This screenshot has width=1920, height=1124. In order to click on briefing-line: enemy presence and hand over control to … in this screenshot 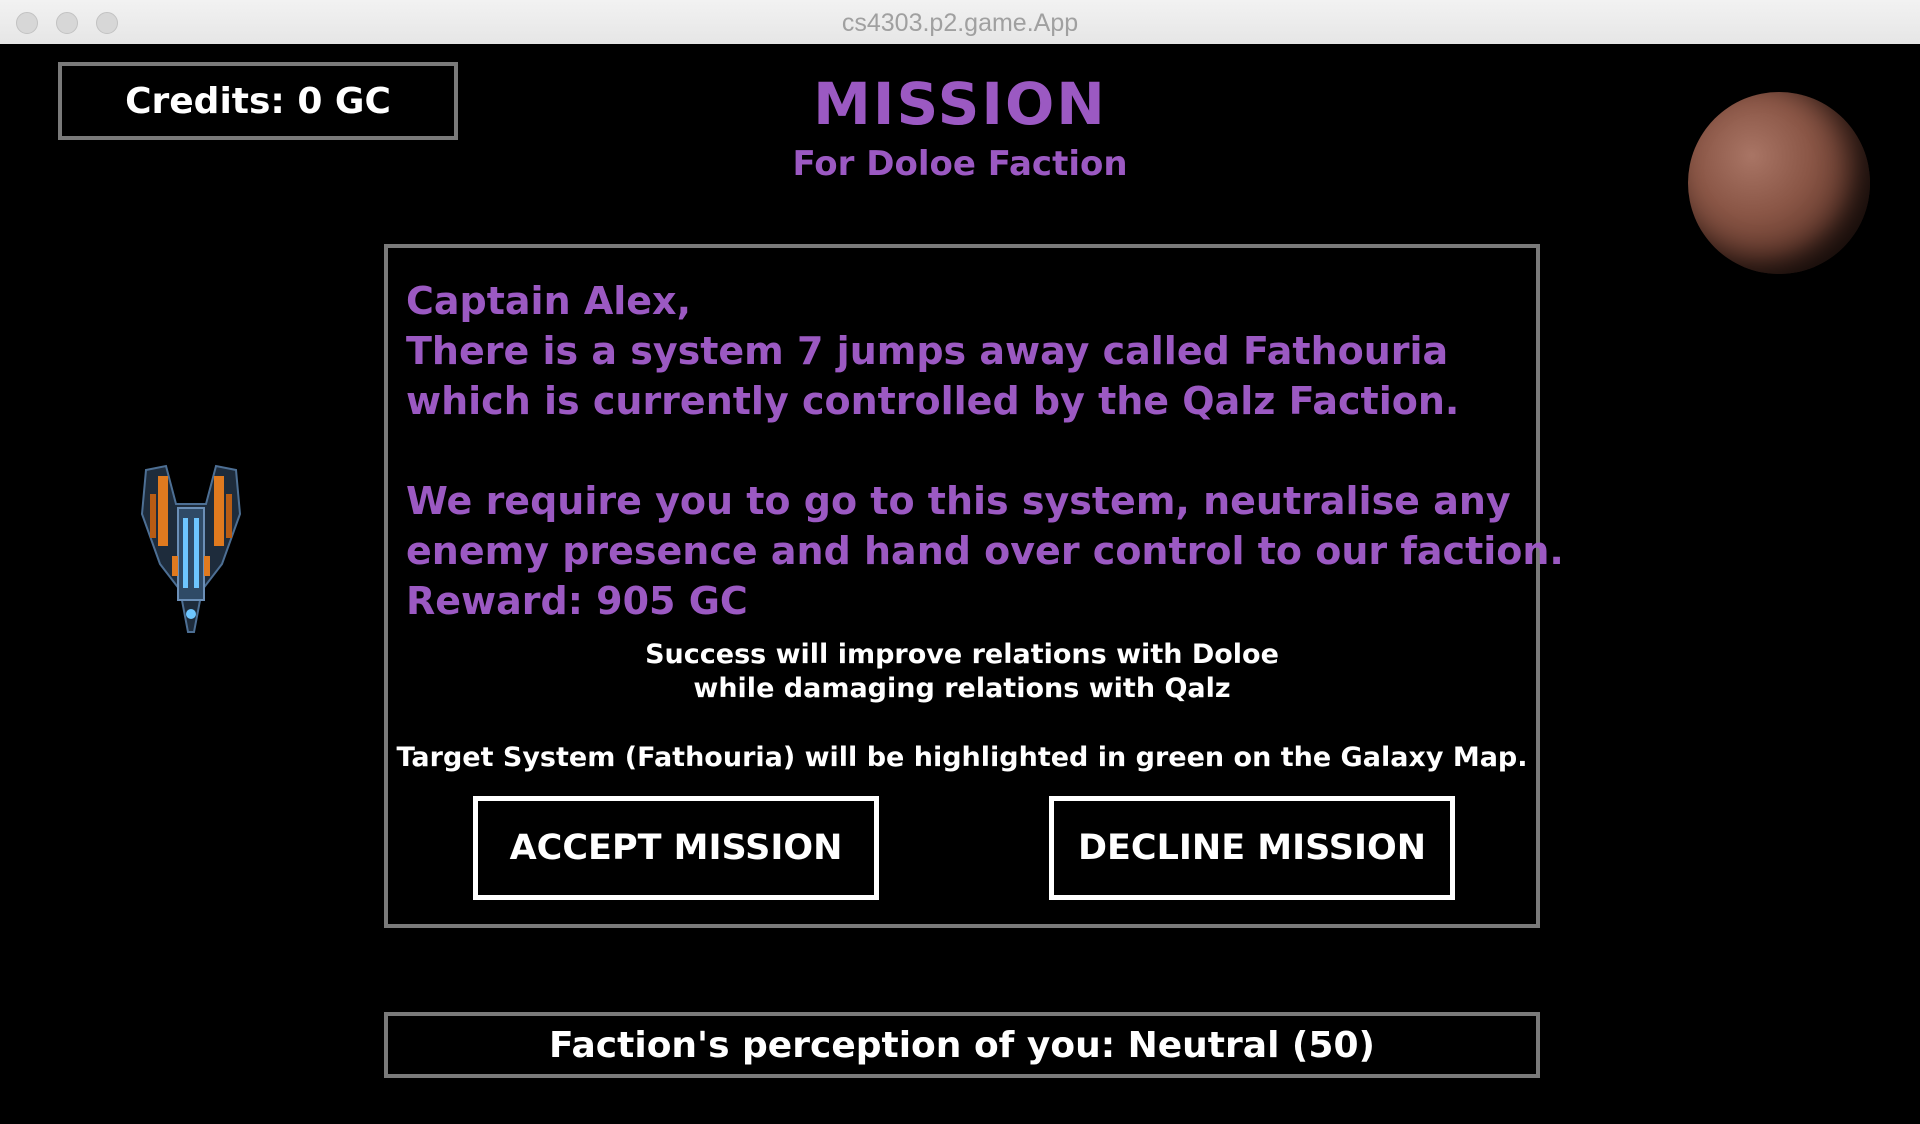, I will do `click(985, 551)`.